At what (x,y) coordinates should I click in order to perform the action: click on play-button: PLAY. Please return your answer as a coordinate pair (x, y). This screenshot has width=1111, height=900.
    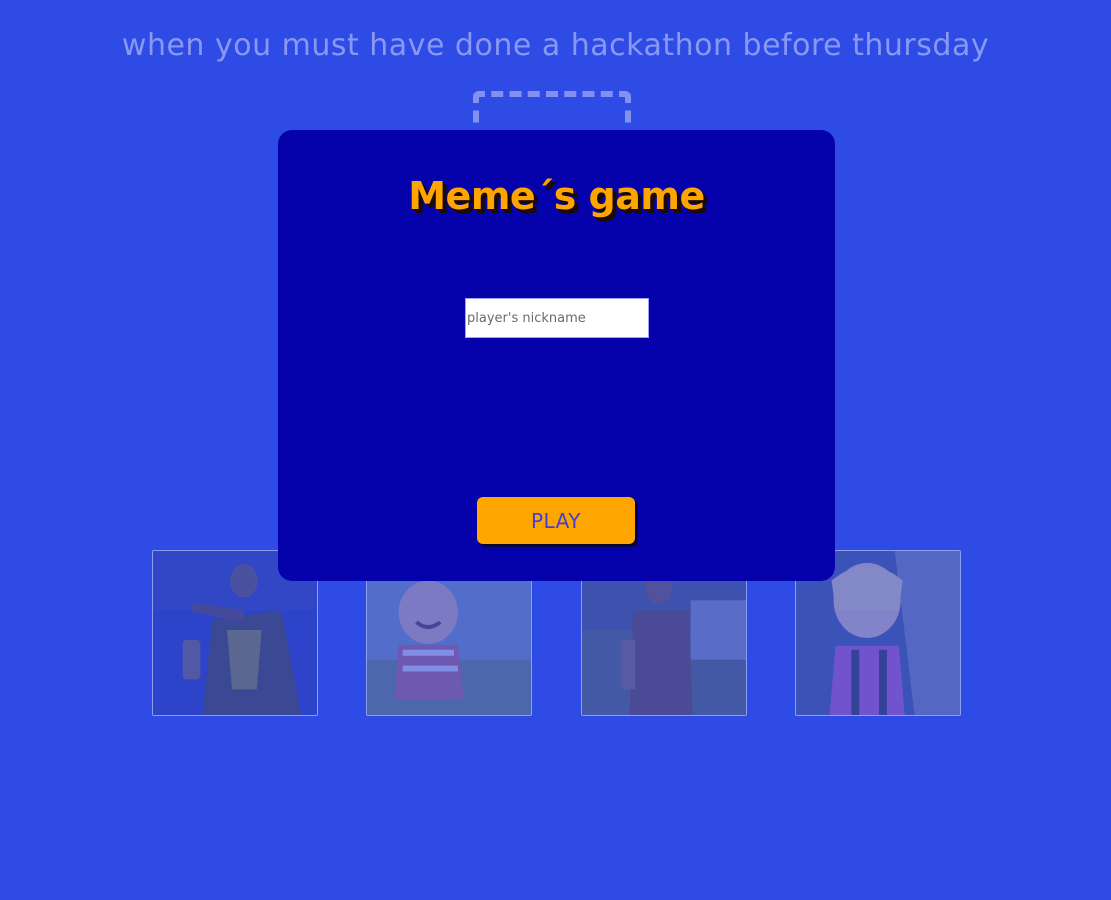
    Looking at the image, I should click on (556, 520).